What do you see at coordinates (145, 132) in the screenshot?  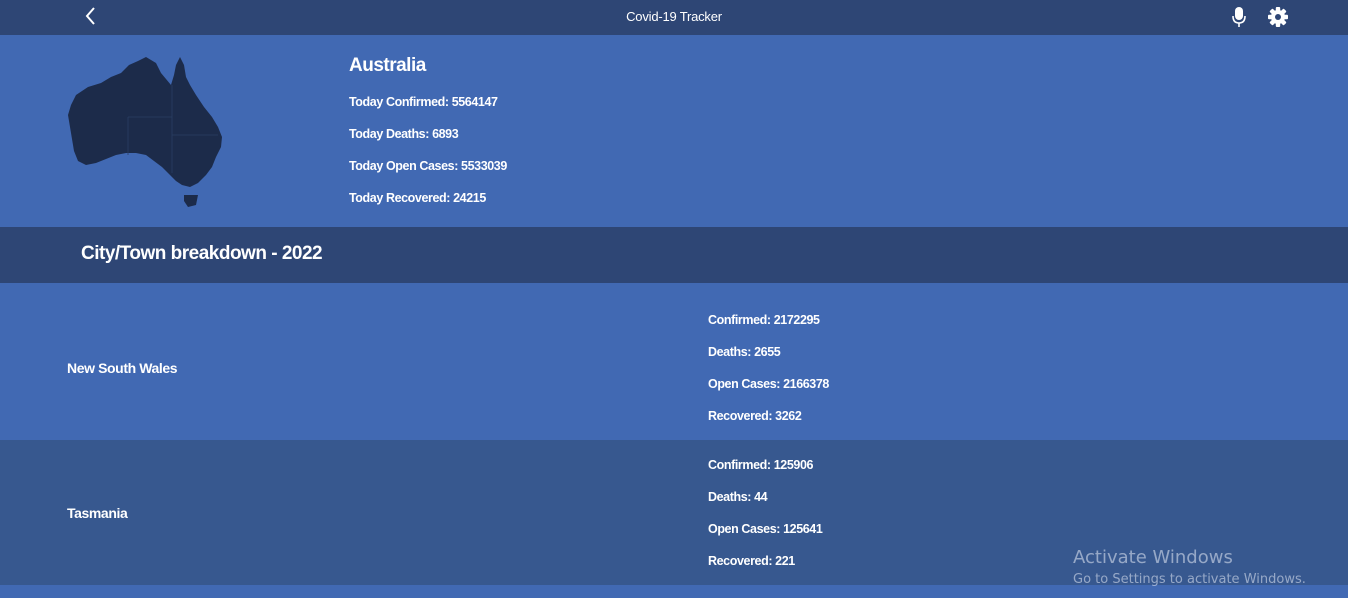 I see `australia-map-icon` at bounding box center [145, 132].